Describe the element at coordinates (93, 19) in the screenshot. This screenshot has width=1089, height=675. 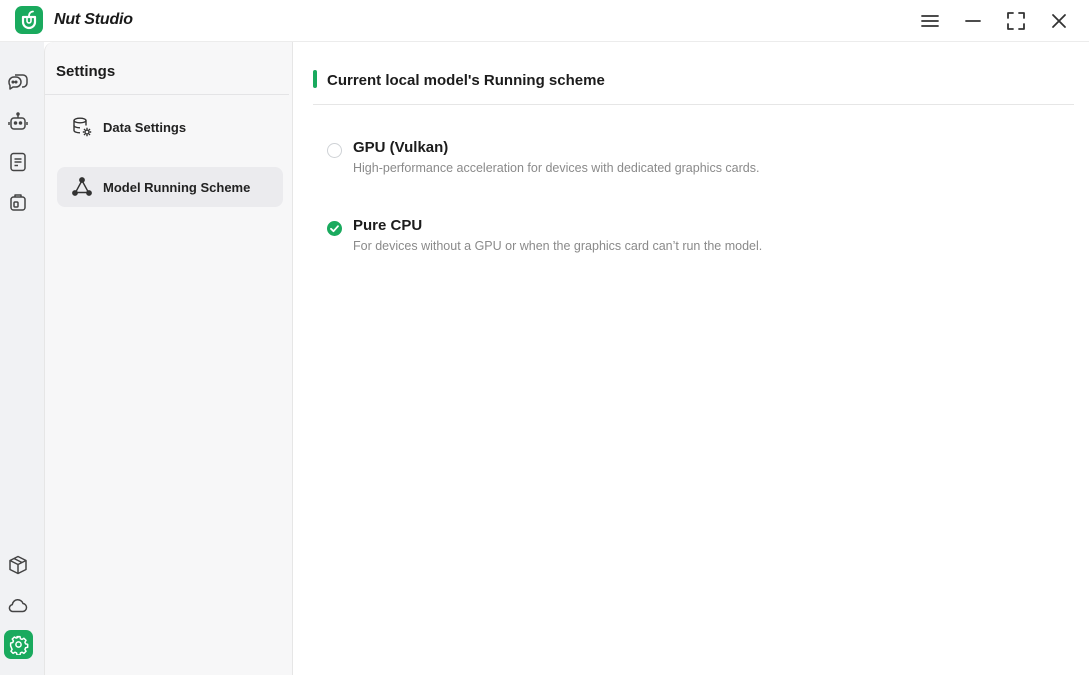
I see `app-title: Nut Studio` at that location.